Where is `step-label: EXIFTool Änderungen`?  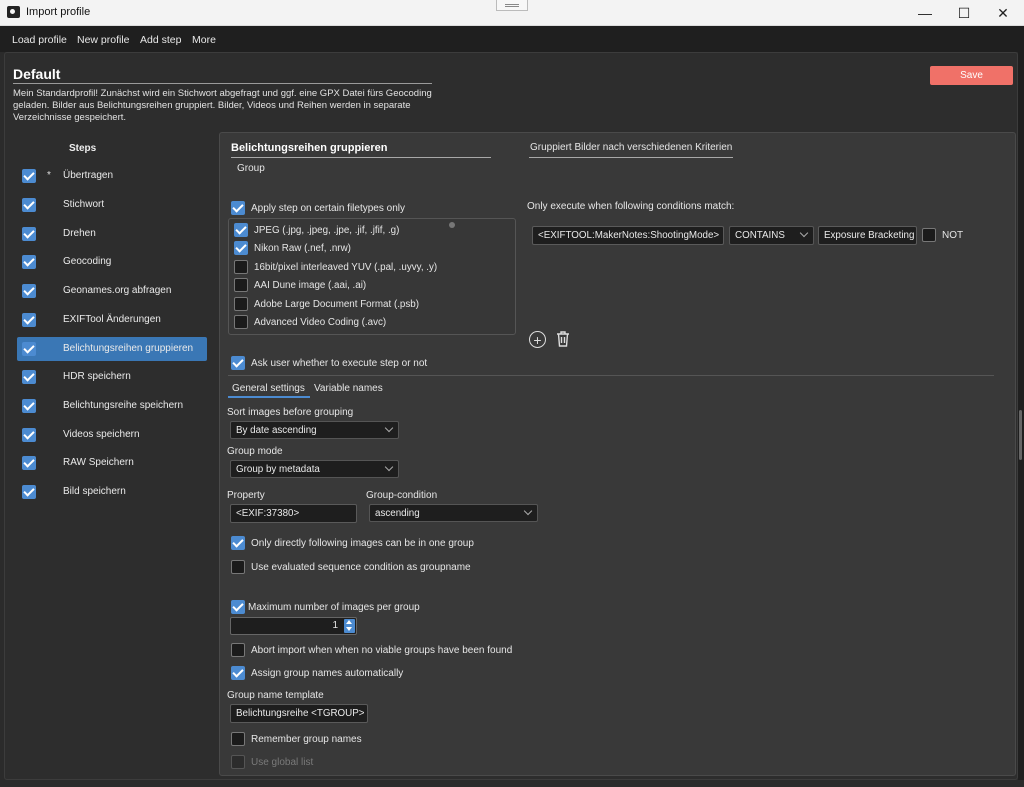
step-label: EXIFTool Änderungen is located at coordinates (112, 319).